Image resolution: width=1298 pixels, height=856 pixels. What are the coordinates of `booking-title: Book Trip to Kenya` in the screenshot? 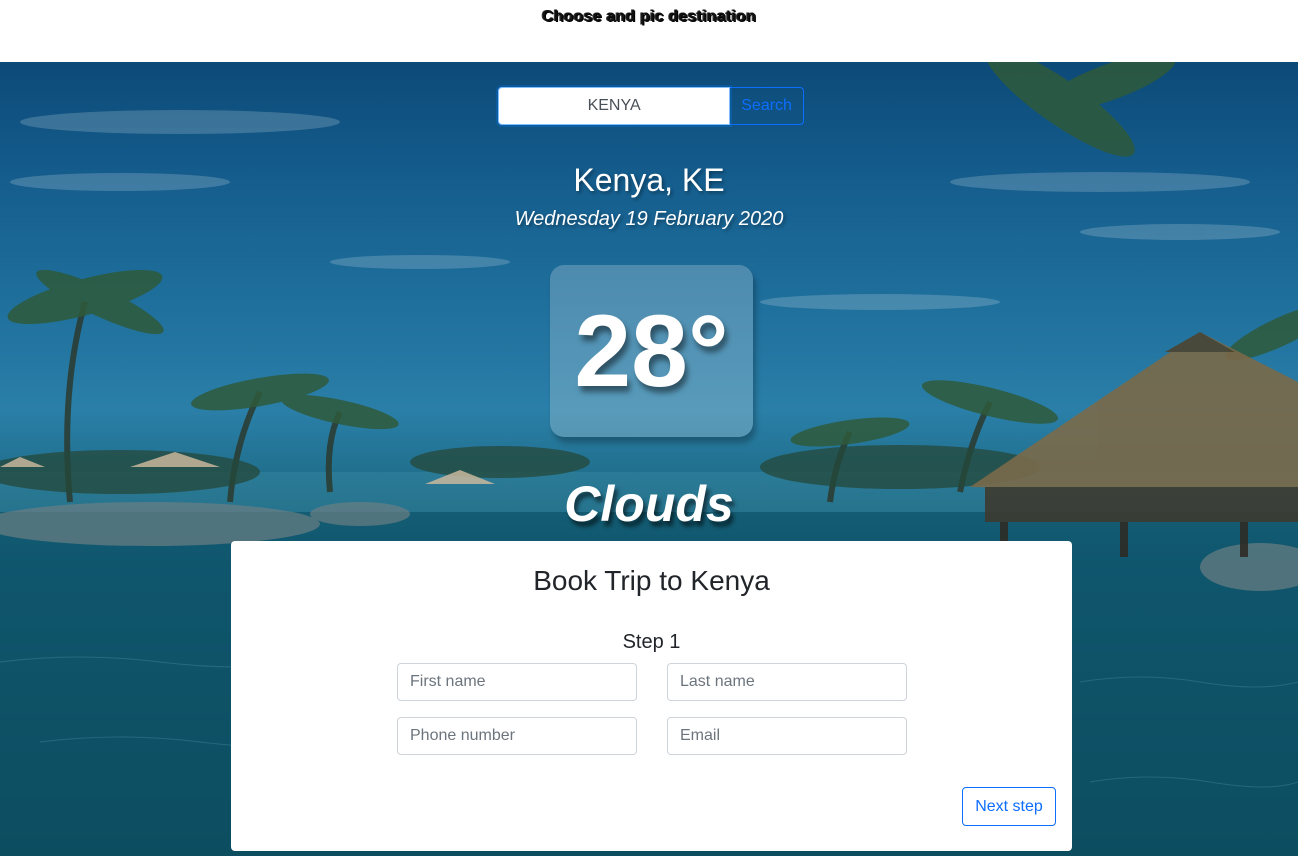 It's located at (651, 580).